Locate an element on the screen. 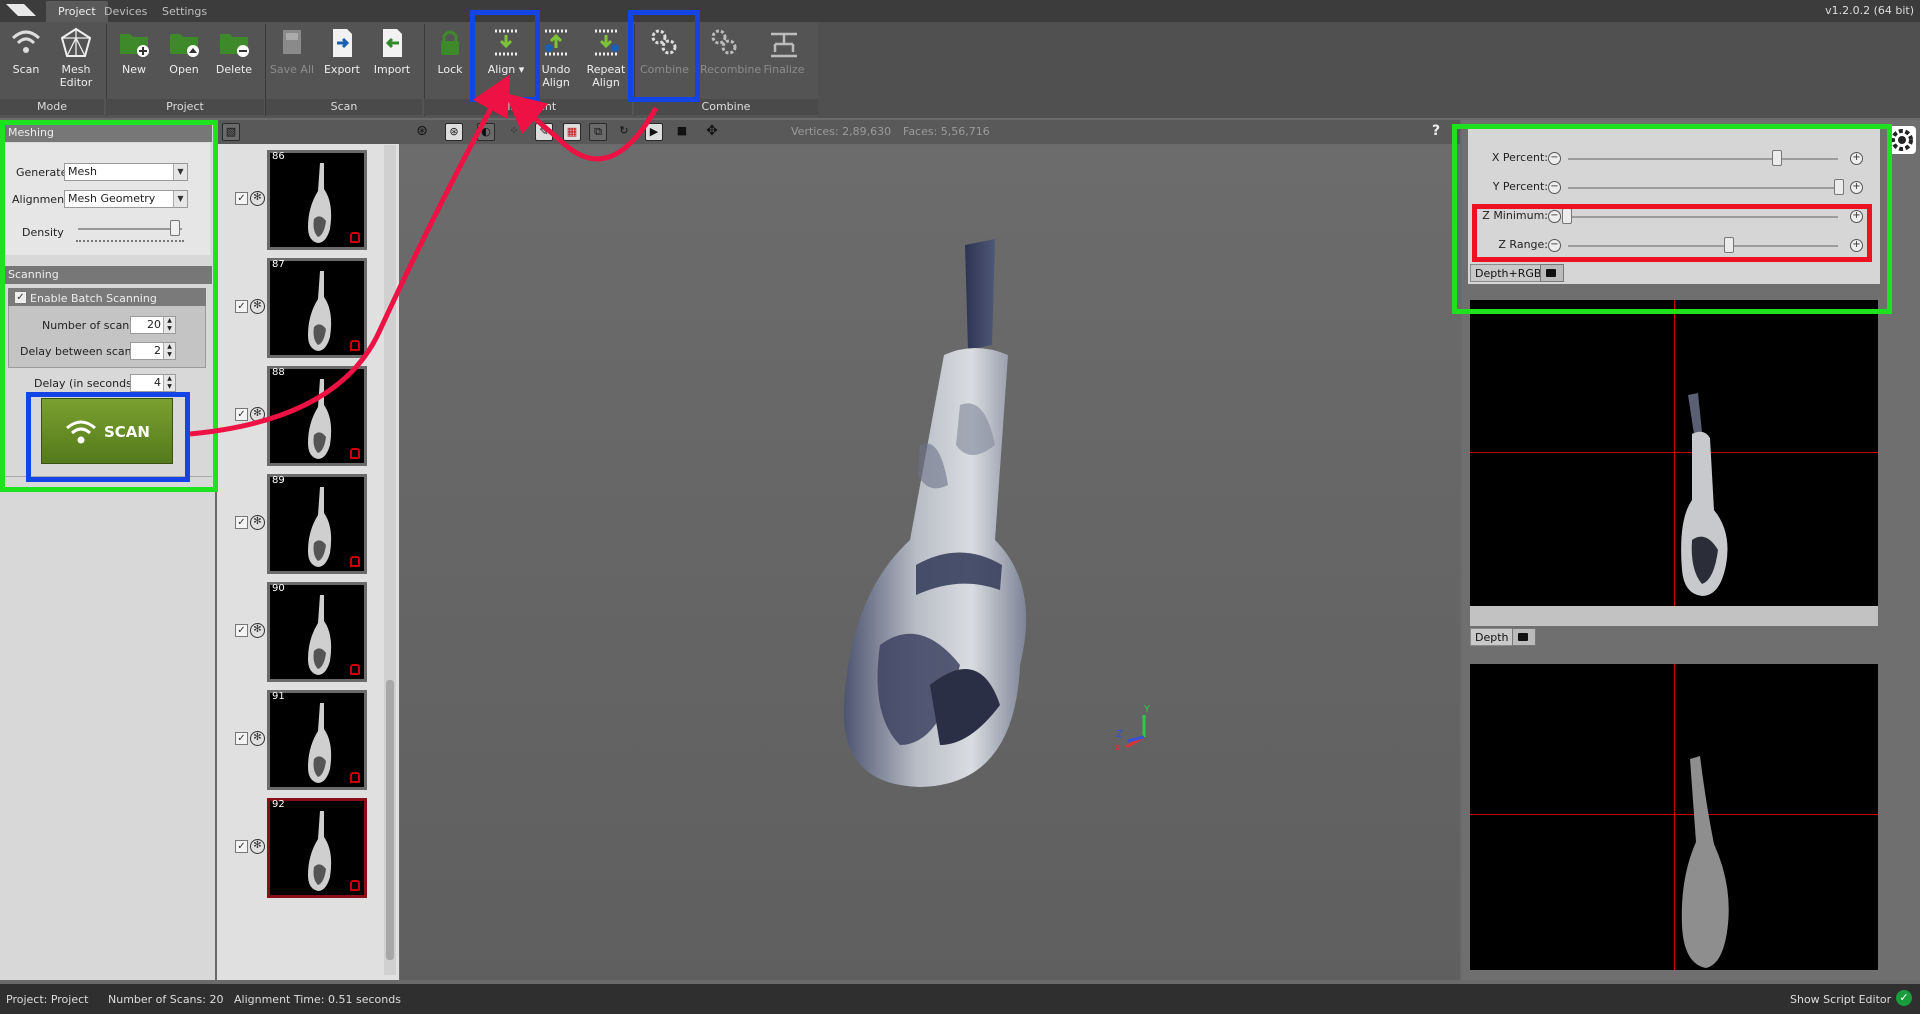  finalize-button: Finalize is located at coordinates (784, 61).